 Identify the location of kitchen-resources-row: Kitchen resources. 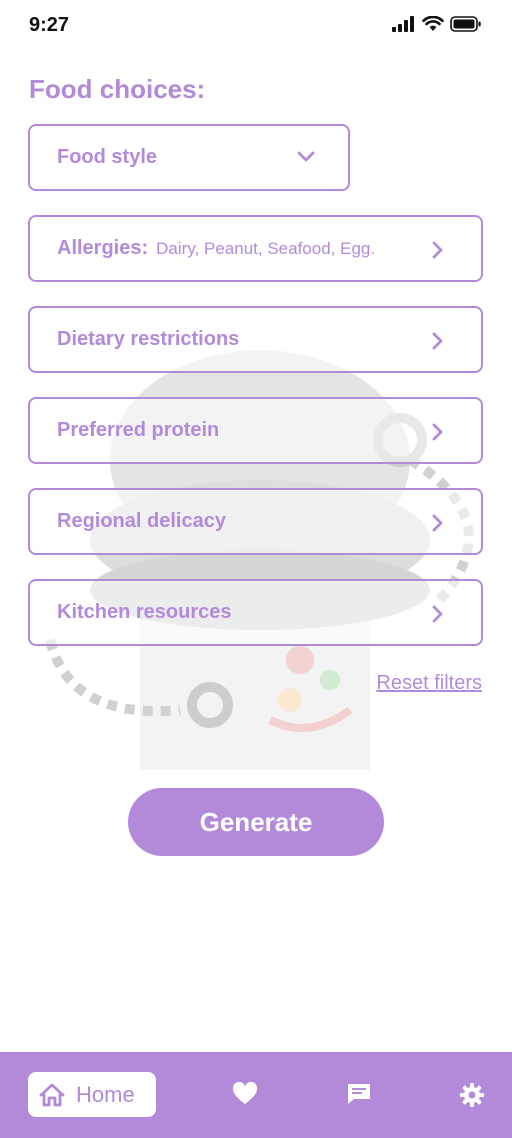
(255, 612).